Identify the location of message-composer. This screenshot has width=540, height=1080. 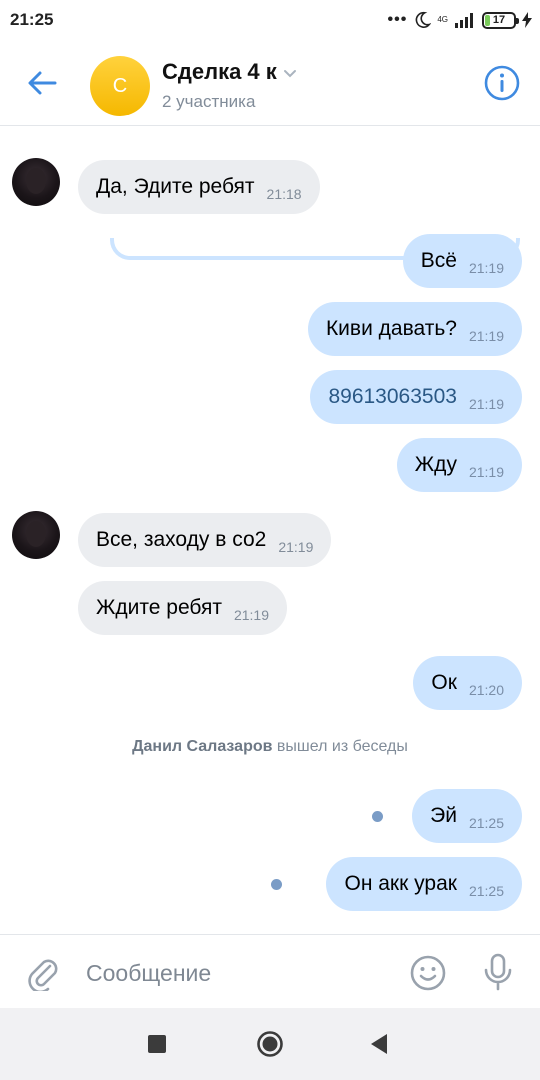
(270, 971).